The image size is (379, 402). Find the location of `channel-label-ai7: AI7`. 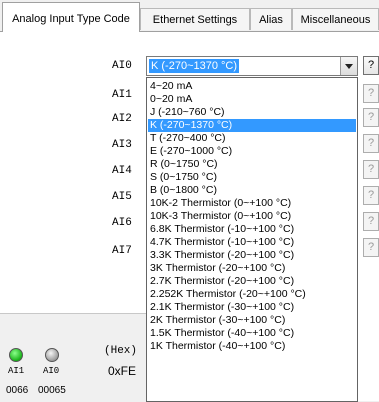

channel-label-ai7: AI7 is located at coordinates (122, 251).